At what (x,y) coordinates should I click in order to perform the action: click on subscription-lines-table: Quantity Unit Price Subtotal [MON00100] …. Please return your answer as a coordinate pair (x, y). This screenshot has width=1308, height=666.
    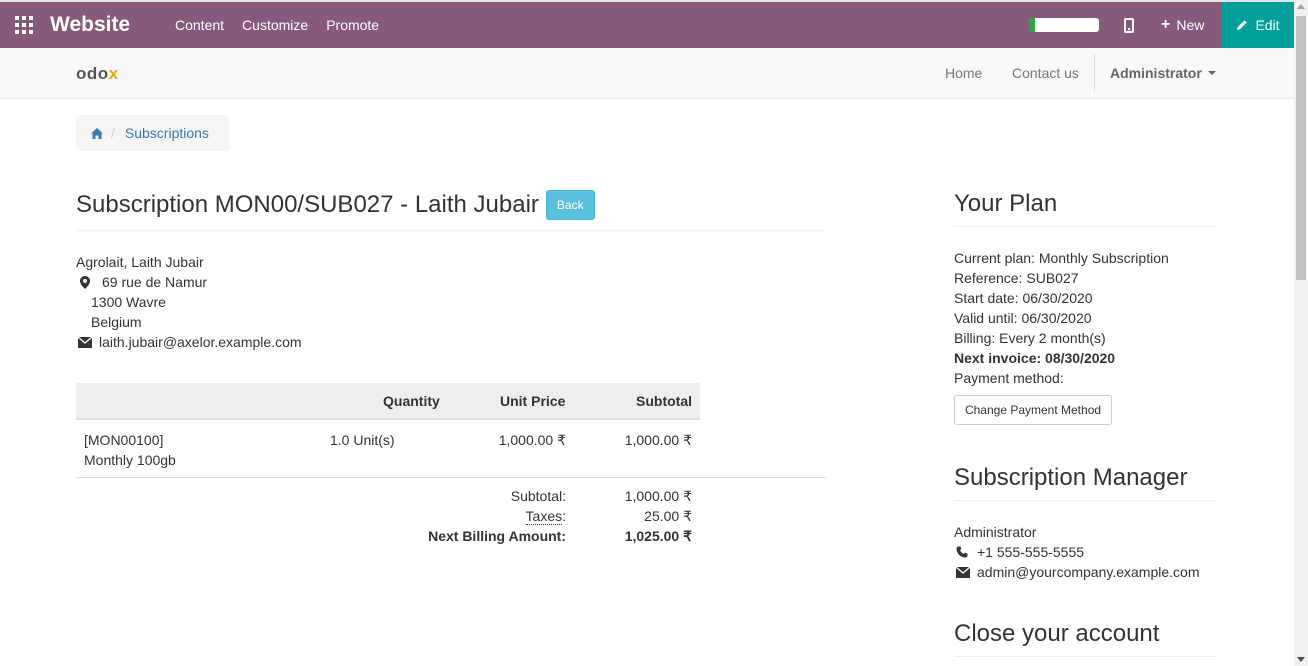
    Looking at the image, I should click on (451, 465).